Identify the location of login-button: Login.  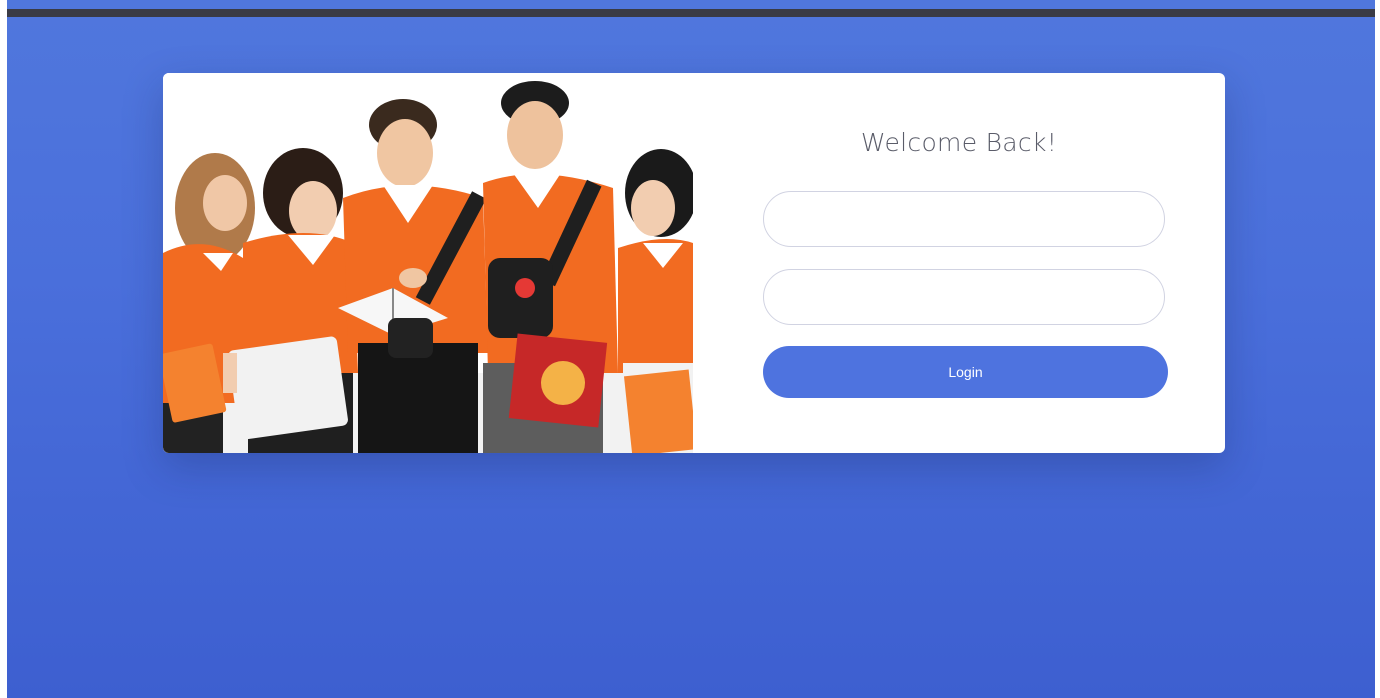
(965, 372).